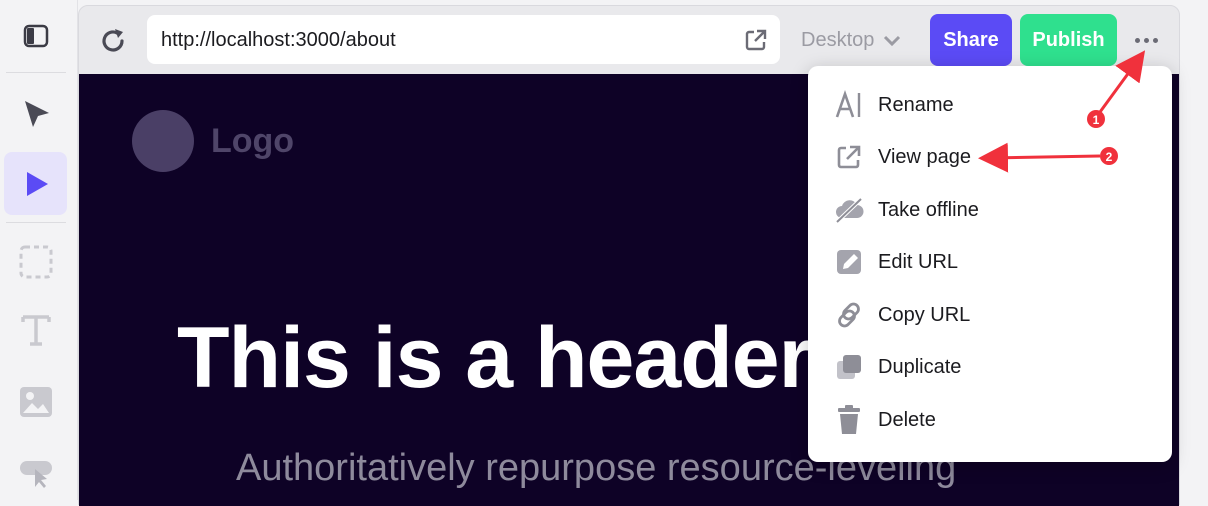  I want to click on duplicate-icon, so click(849, 367).